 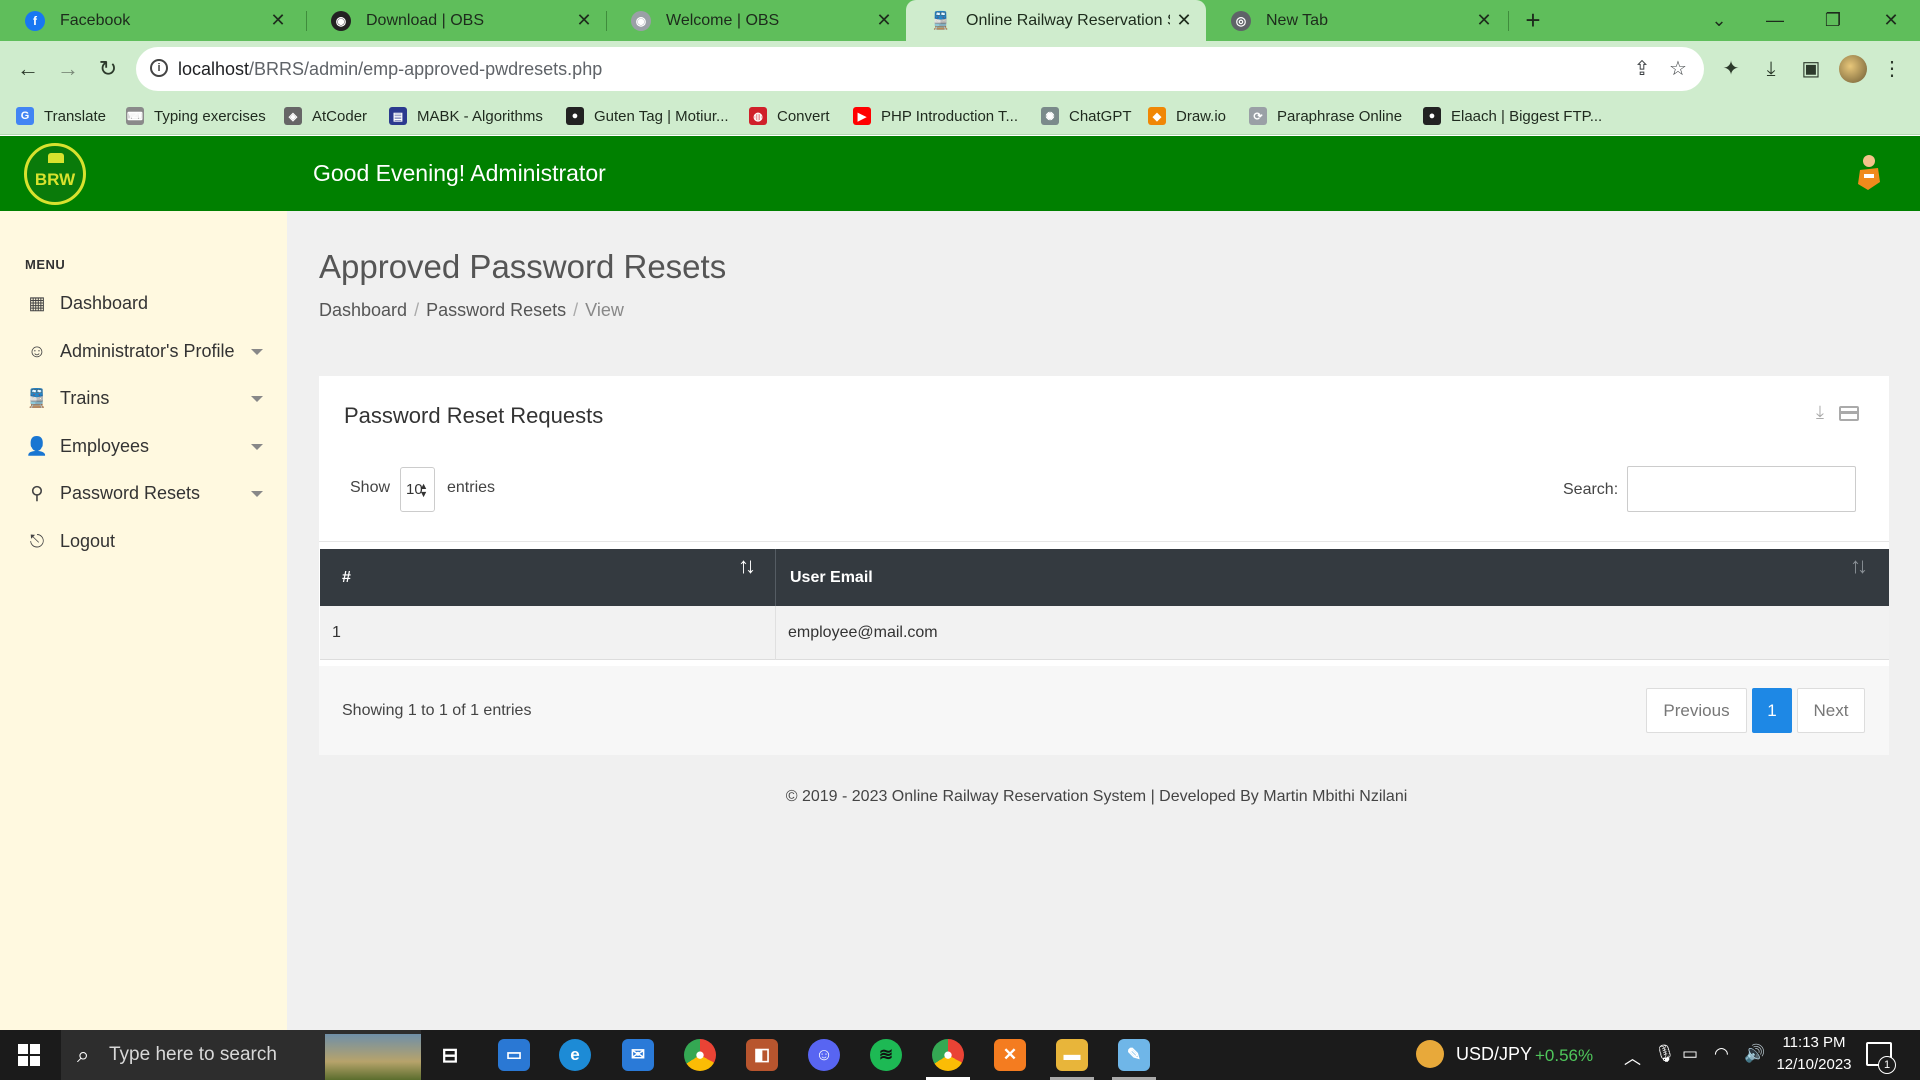 I want to click on chrome-icon: ●, so click(x=700, y=1055).